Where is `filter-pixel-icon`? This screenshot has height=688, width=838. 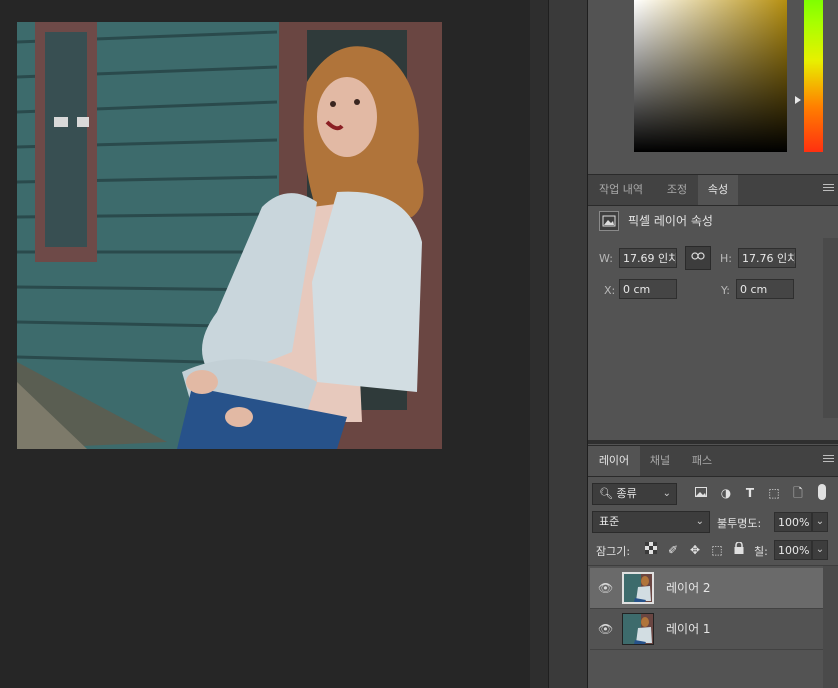
filter-pixel-icon is located at coordinates (701, 493).